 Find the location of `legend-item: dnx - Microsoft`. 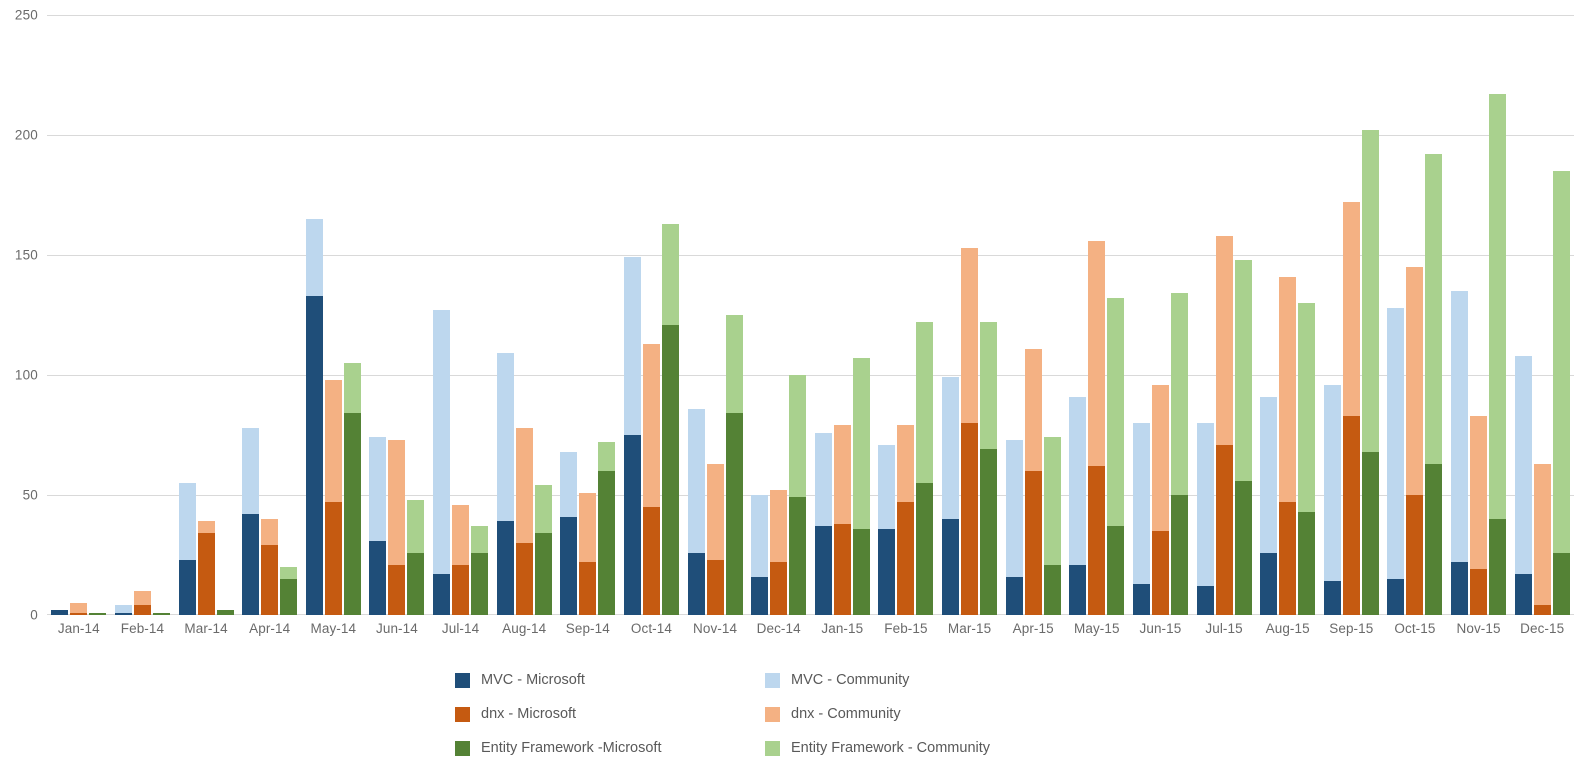

legend-item: dnx - Microsoft is located at coordinates (610, 714).